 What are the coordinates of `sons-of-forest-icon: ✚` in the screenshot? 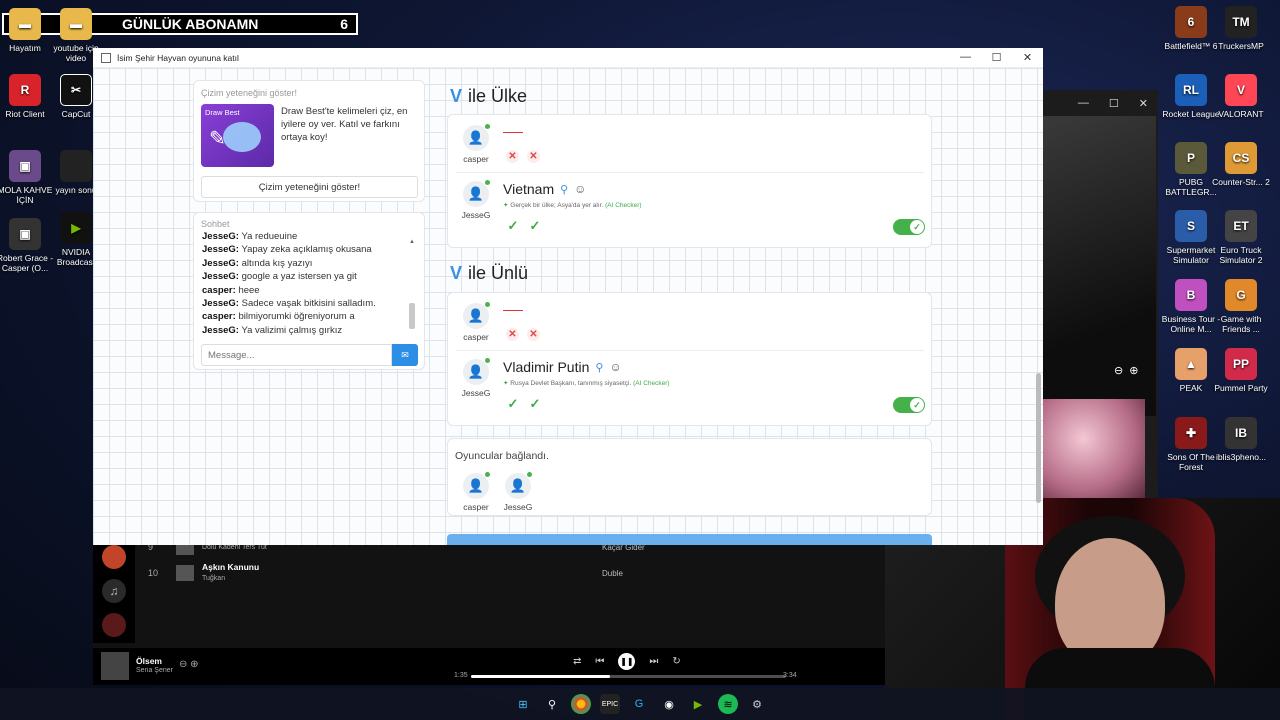 It's located at (1191, 433).